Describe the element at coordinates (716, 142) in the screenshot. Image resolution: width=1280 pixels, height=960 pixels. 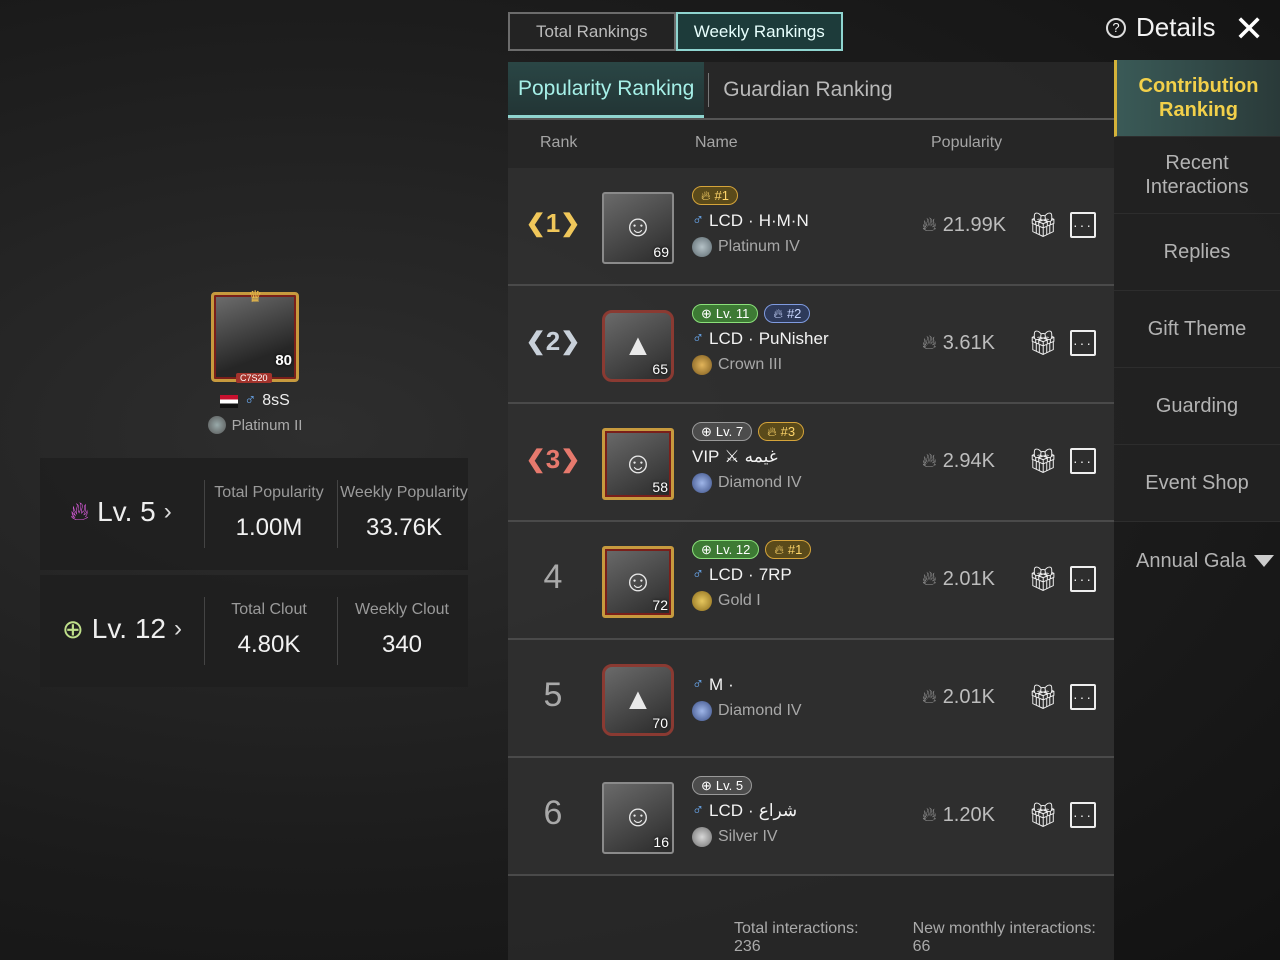
I see `column-name: Name` at that location.